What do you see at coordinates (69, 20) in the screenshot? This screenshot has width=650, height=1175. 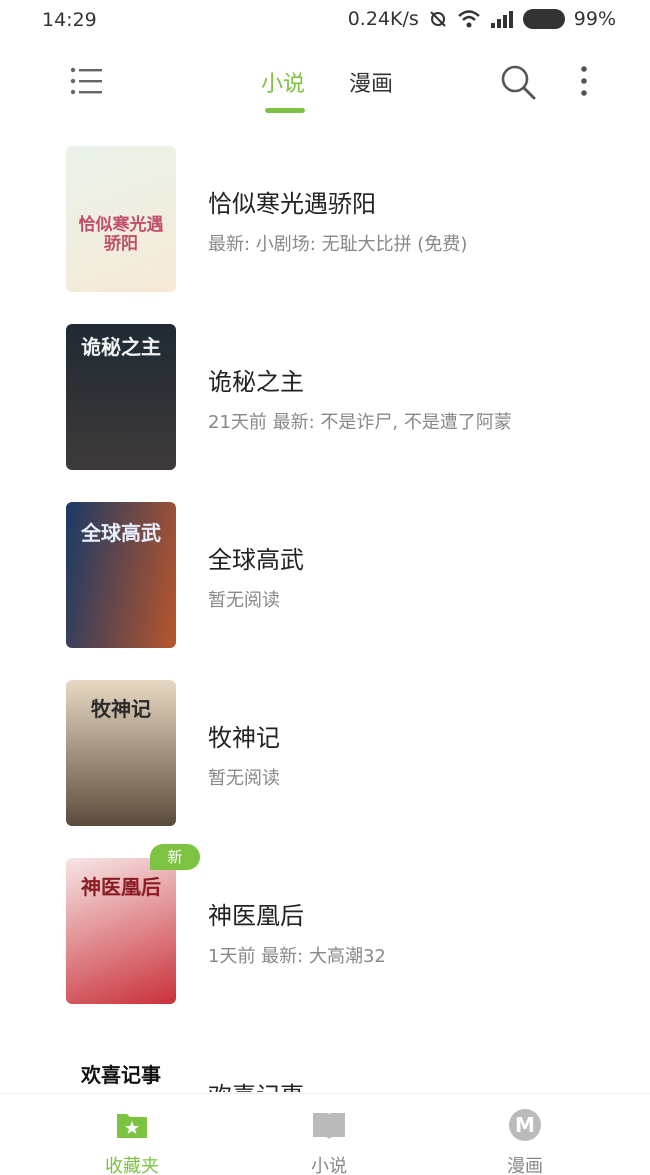 I see `status-time: 14:29` at bounding box center [69, 20].